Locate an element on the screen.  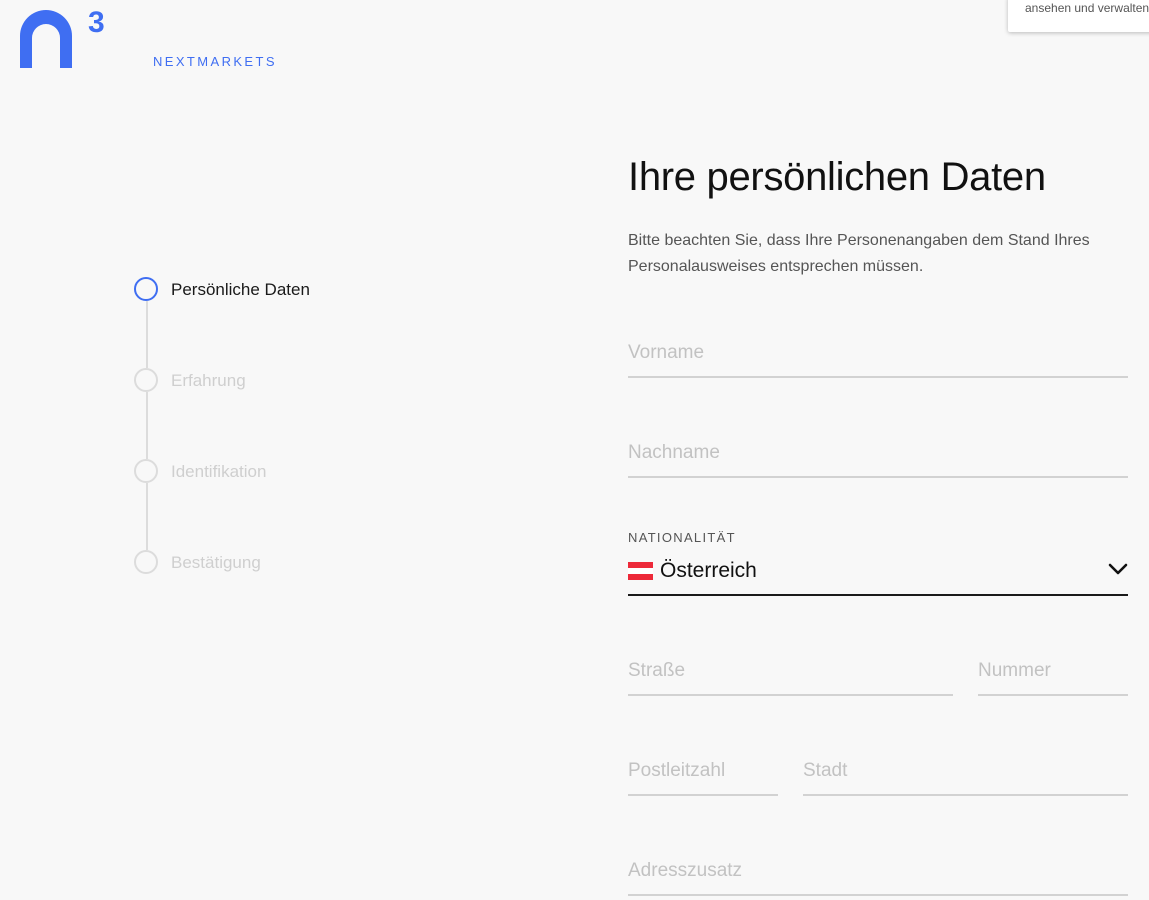
city-field is located at coordinates (965, 776).